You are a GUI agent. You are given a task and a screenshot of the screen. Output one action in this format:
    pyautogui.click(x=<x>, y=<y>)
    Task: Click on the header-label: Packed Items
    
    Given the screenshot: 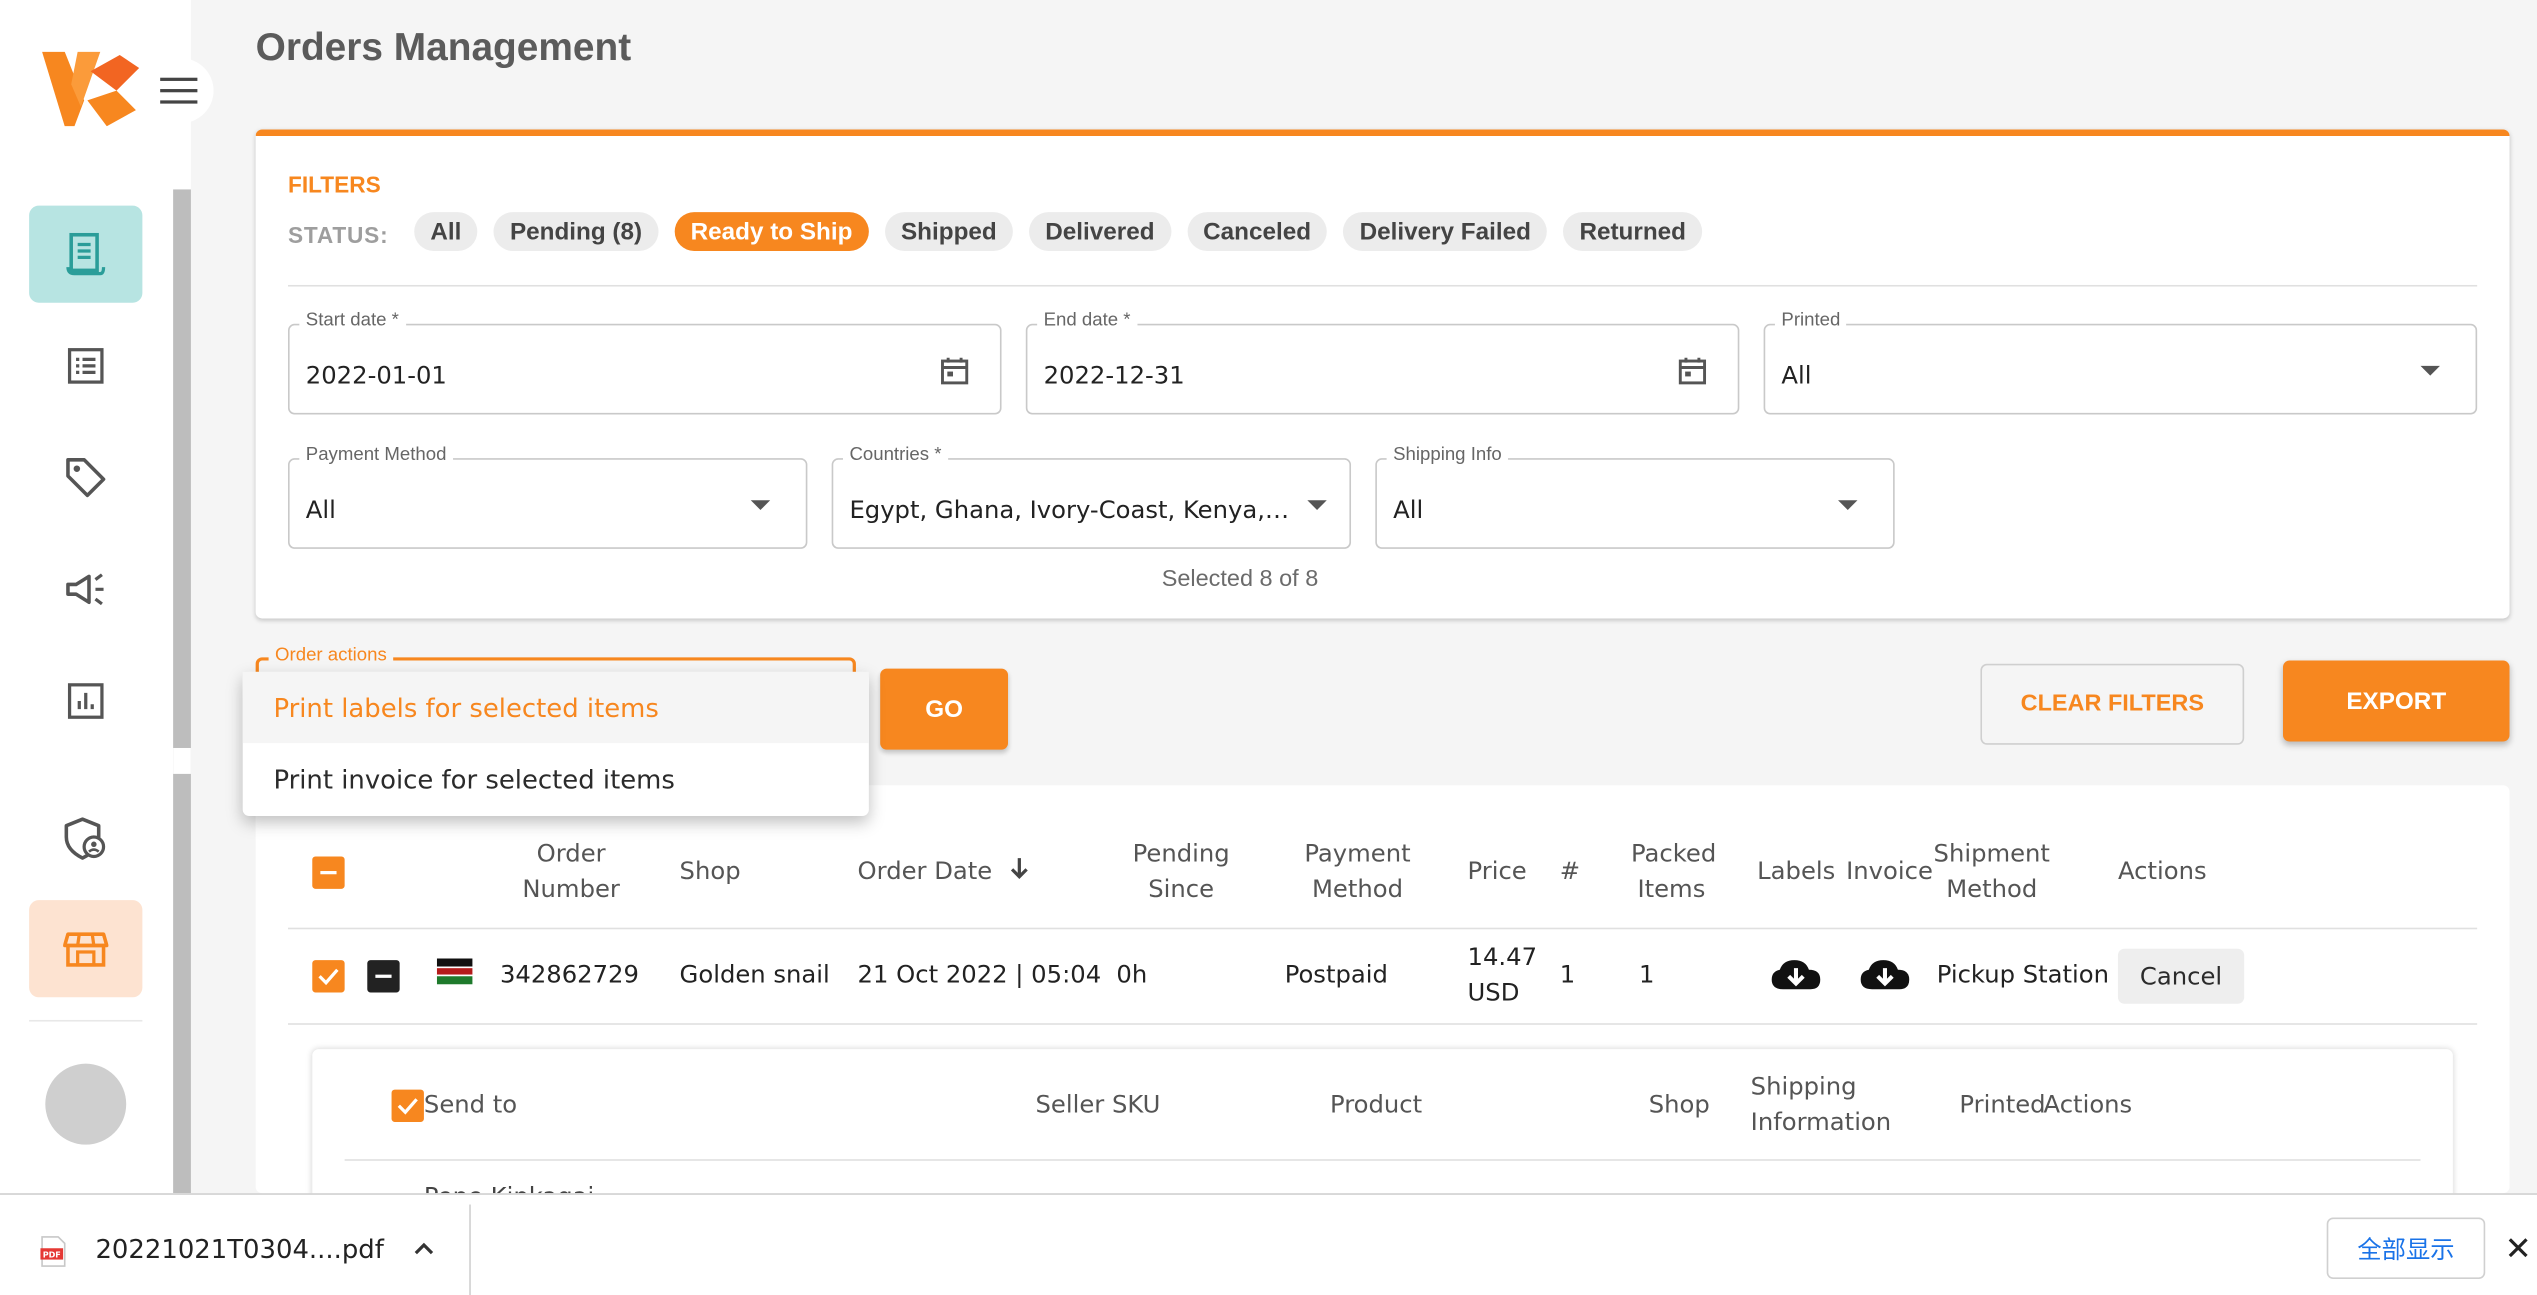 What is the action you would take?
    pyautogui.click(x=1673, y=871)
    